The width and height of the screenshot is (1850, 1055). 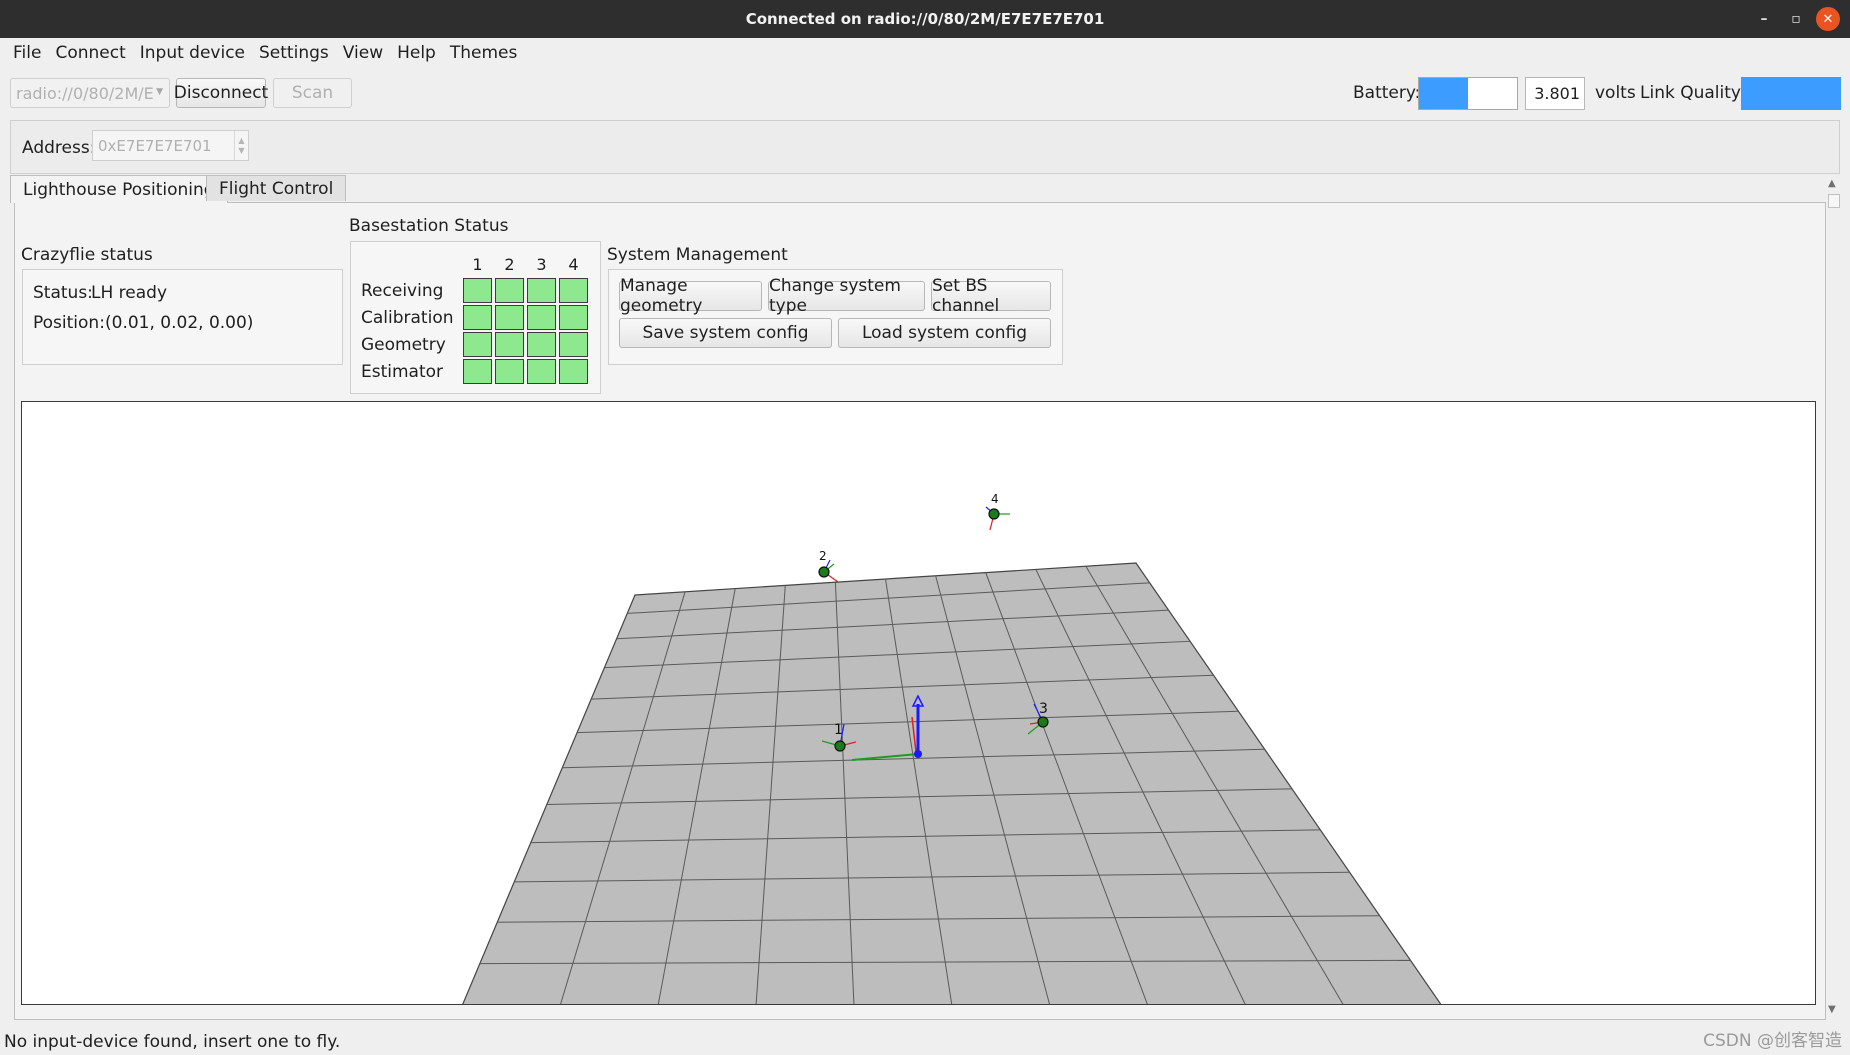 What do you see at coordinates (1772, 1041) in the screenshot?
I see `watermark: CSDN @创客智造` at bounding box center [1772, 1041].